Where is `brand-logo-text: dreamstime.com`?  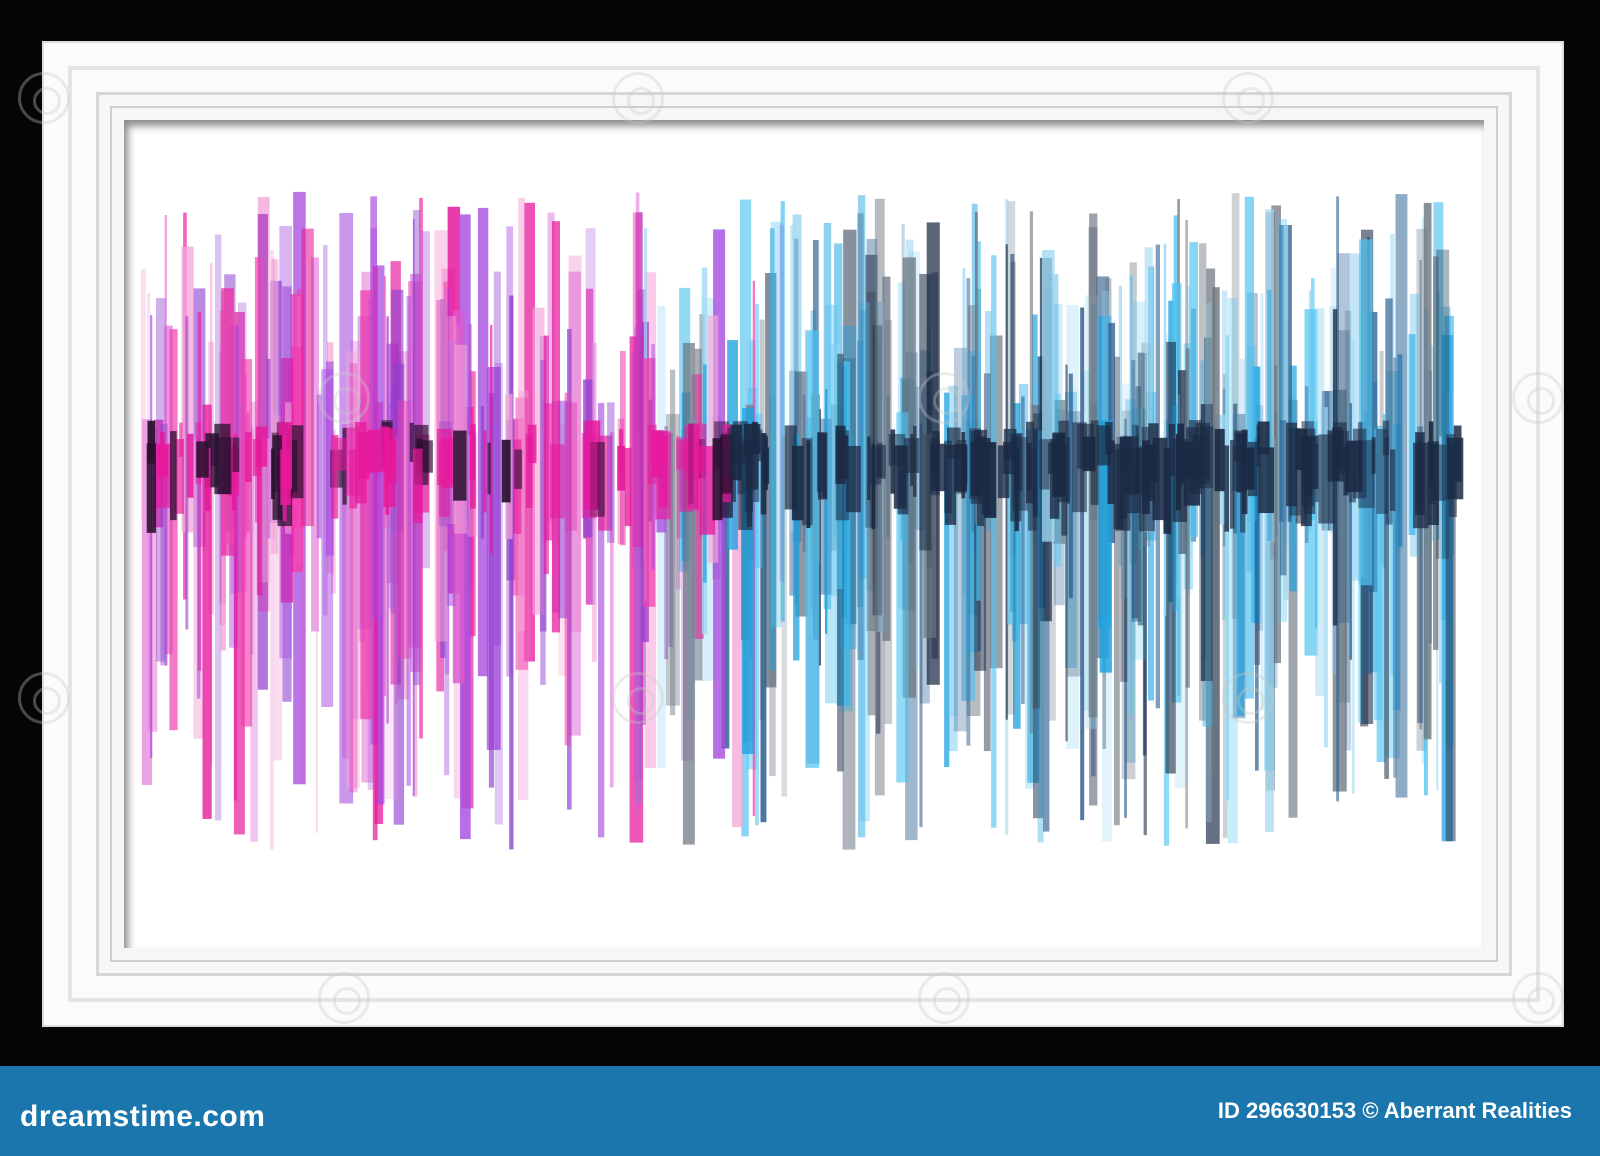
brand-logo-text: dreamstime.com is located at coordinates (142, 1117).